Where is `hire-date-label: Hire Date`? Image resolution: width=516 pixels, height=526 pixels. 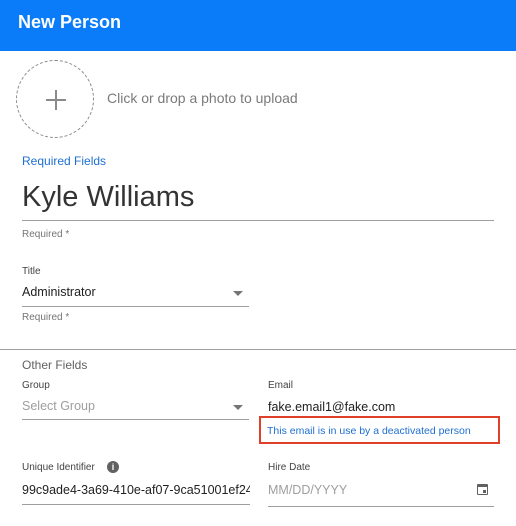 hire-date-label: Hire Date is located at coordinates (289, 467).